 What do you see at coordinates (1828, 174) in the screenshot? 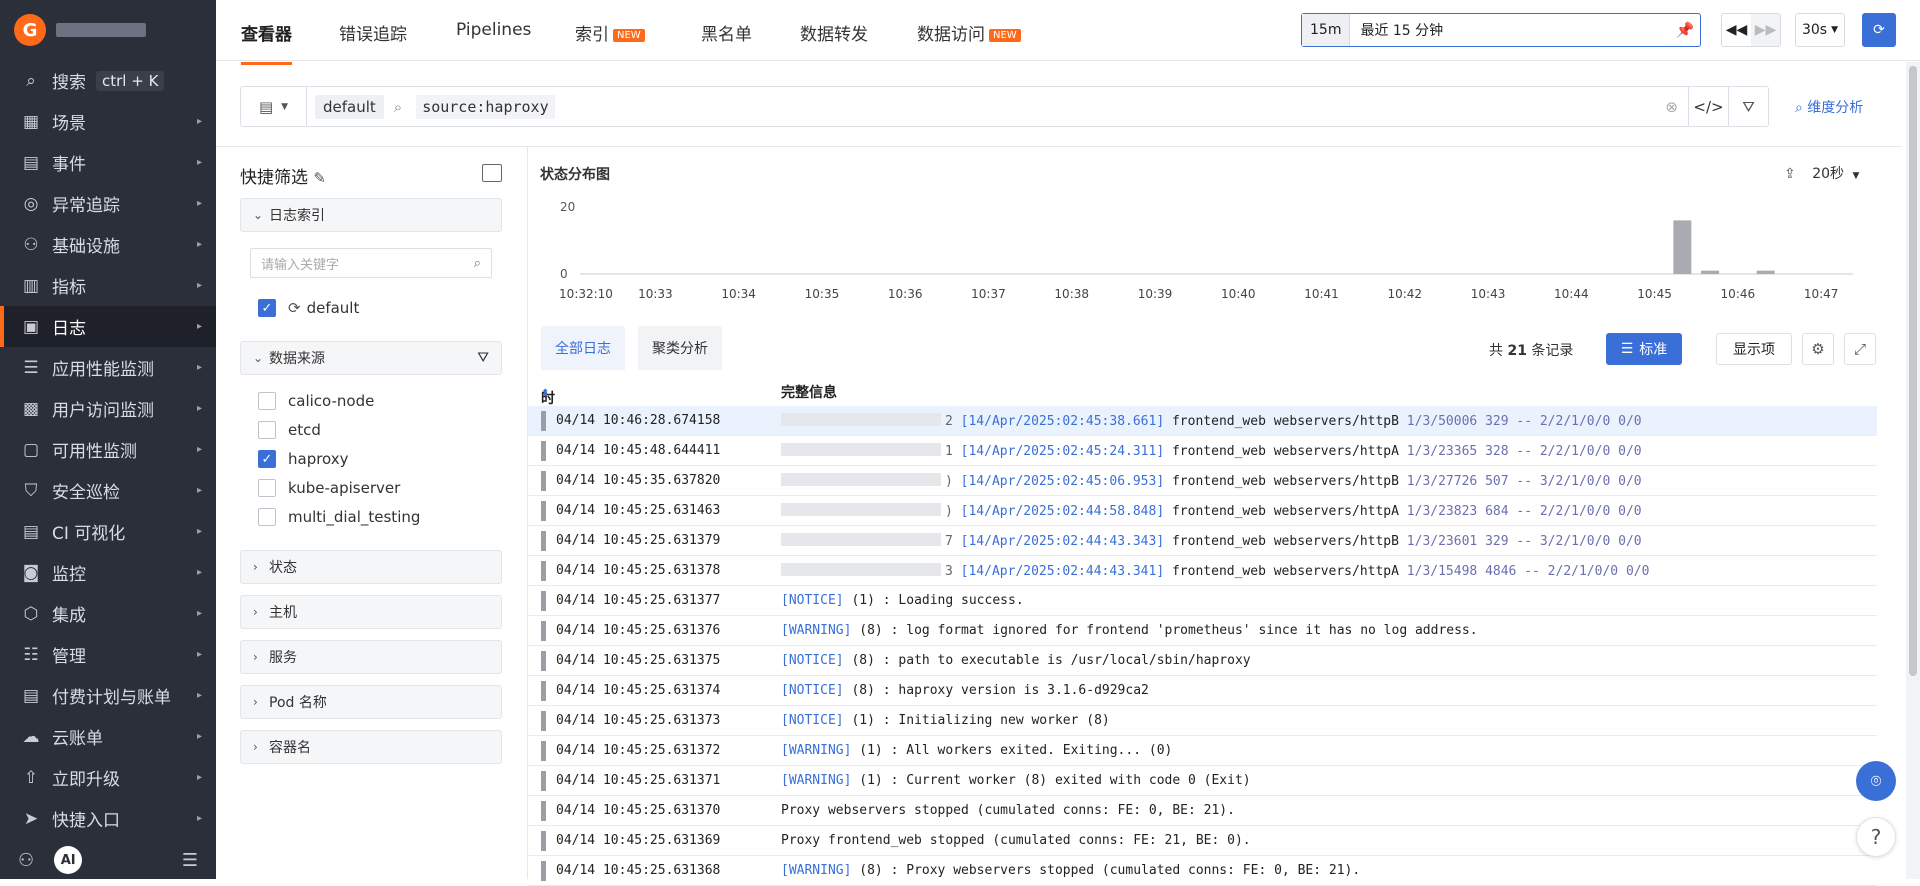
I see `interval-select: 20秒` at bounding box center [1828, 174].